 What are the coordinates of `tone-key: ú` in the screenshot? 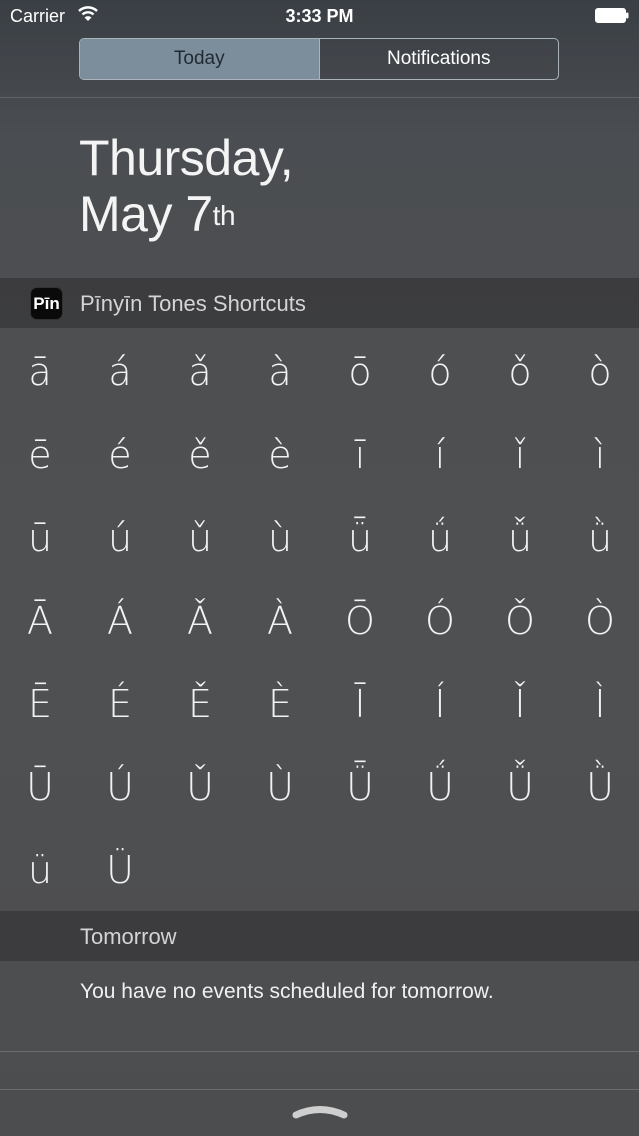 It's located at (120, 537).